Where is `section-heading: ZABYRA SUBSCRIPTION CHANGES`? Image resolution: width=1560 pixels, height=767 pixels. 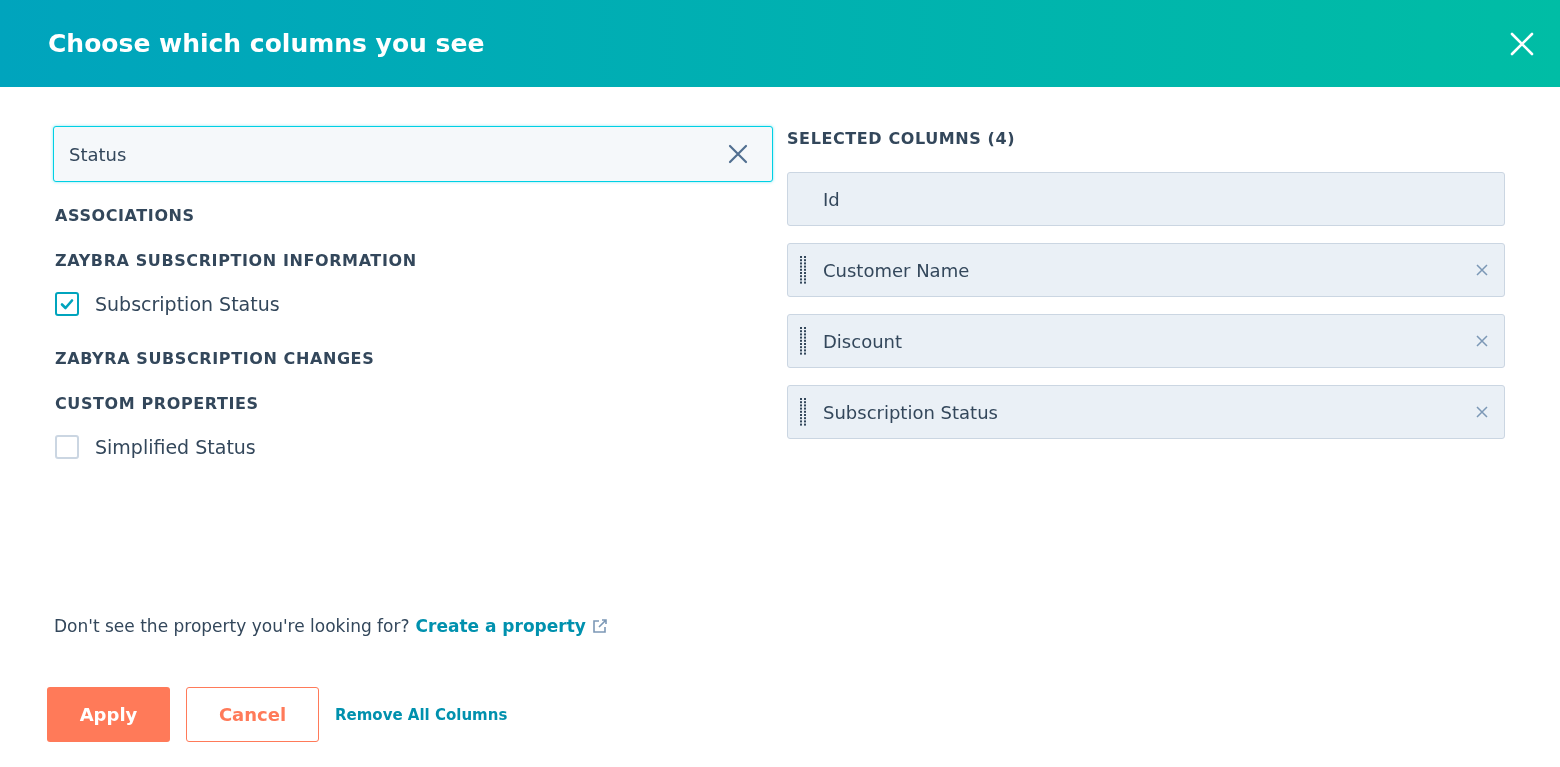 section-heading: ZABYRA SUBSCRIPTION CHANGES is located at coordinates (215, 359).